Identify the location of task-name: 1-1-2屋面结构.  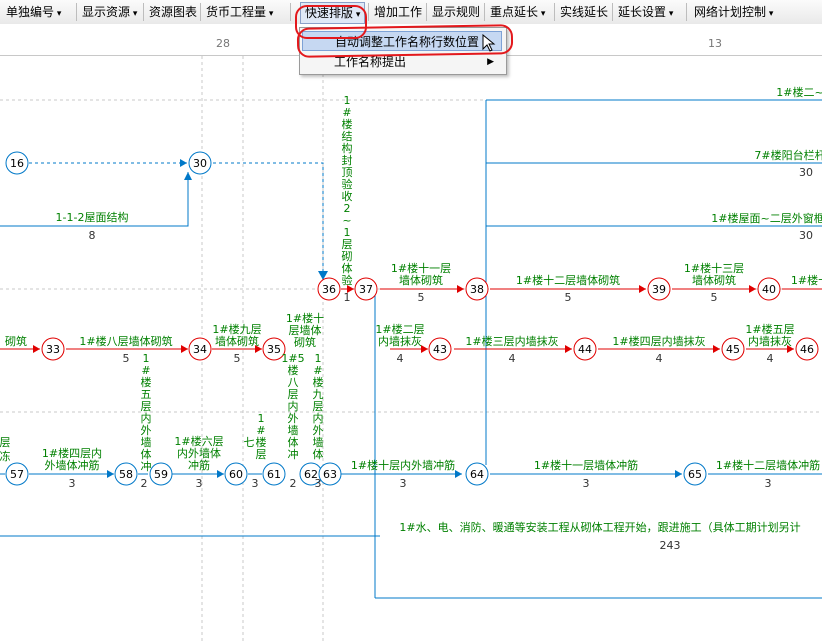
(92, 217).